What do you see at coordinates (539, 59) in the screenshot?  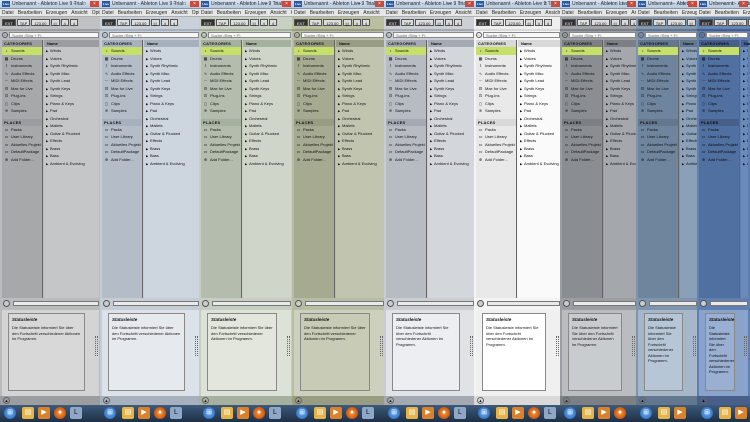 I see `list-item: ▶Voices` at bounding box center [539, 59].